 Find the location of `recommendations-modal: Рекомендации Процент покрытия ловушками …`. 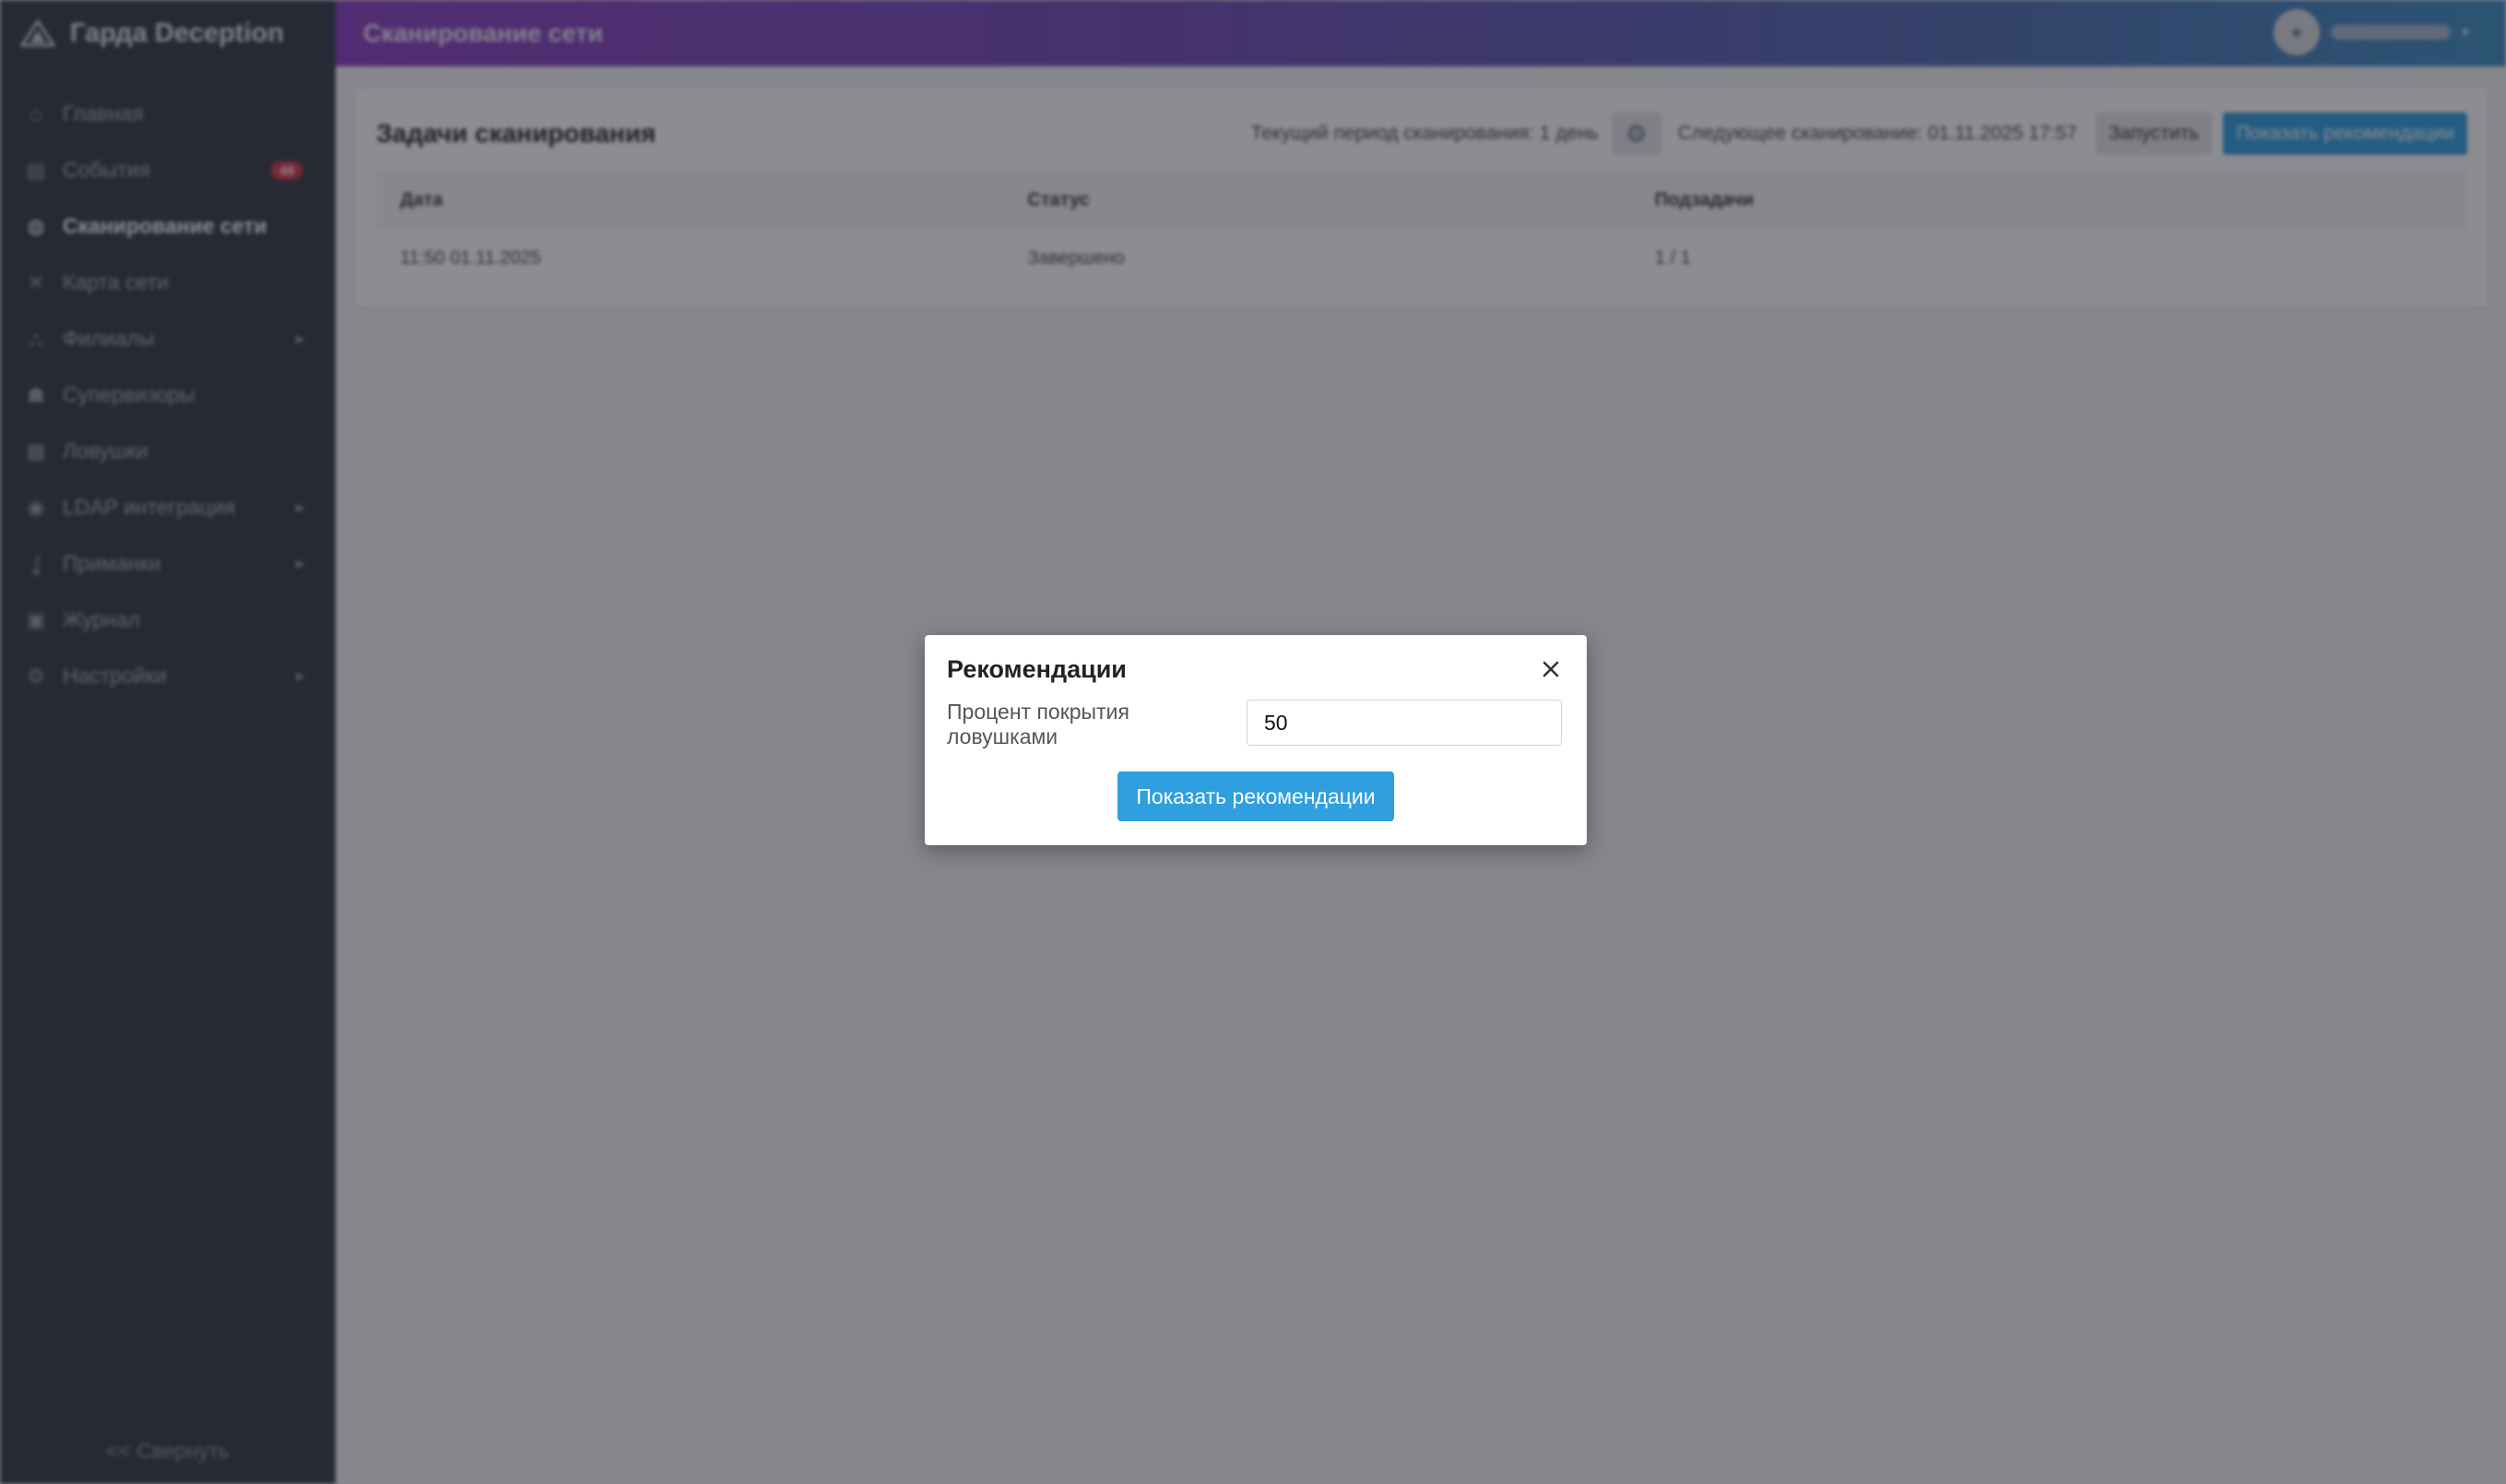

recommendations-modal: Рекомендации Процент покрытия ловушками … is located at coordinates (1256, 740).